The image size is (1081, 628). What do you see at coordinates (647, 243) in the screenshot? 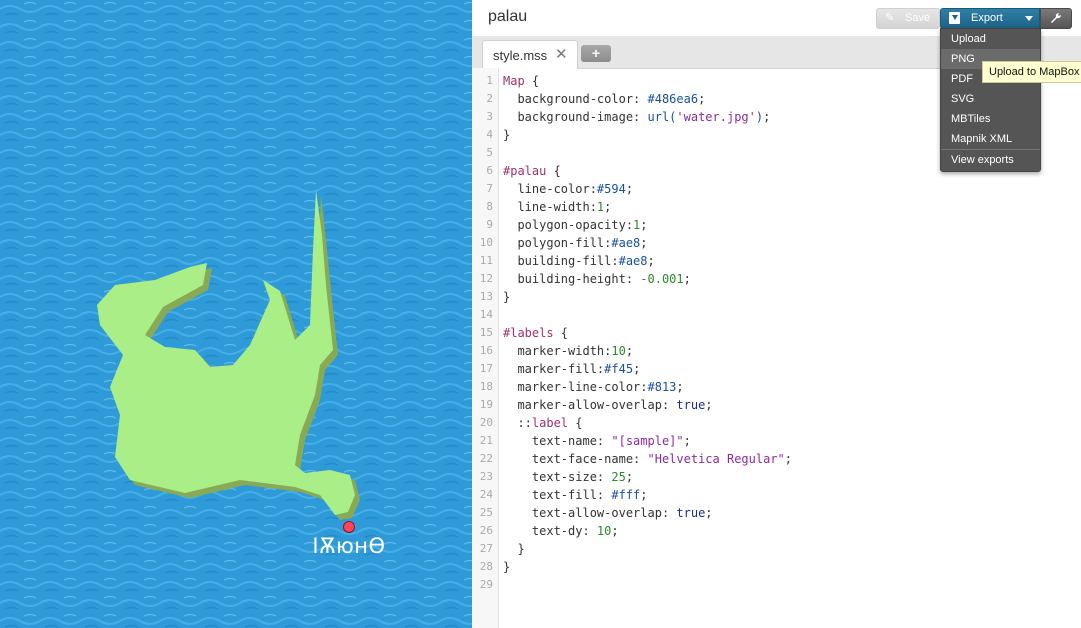
I see `code-line: polygon-fill:#ae8;` at bounding box center [647, 243].